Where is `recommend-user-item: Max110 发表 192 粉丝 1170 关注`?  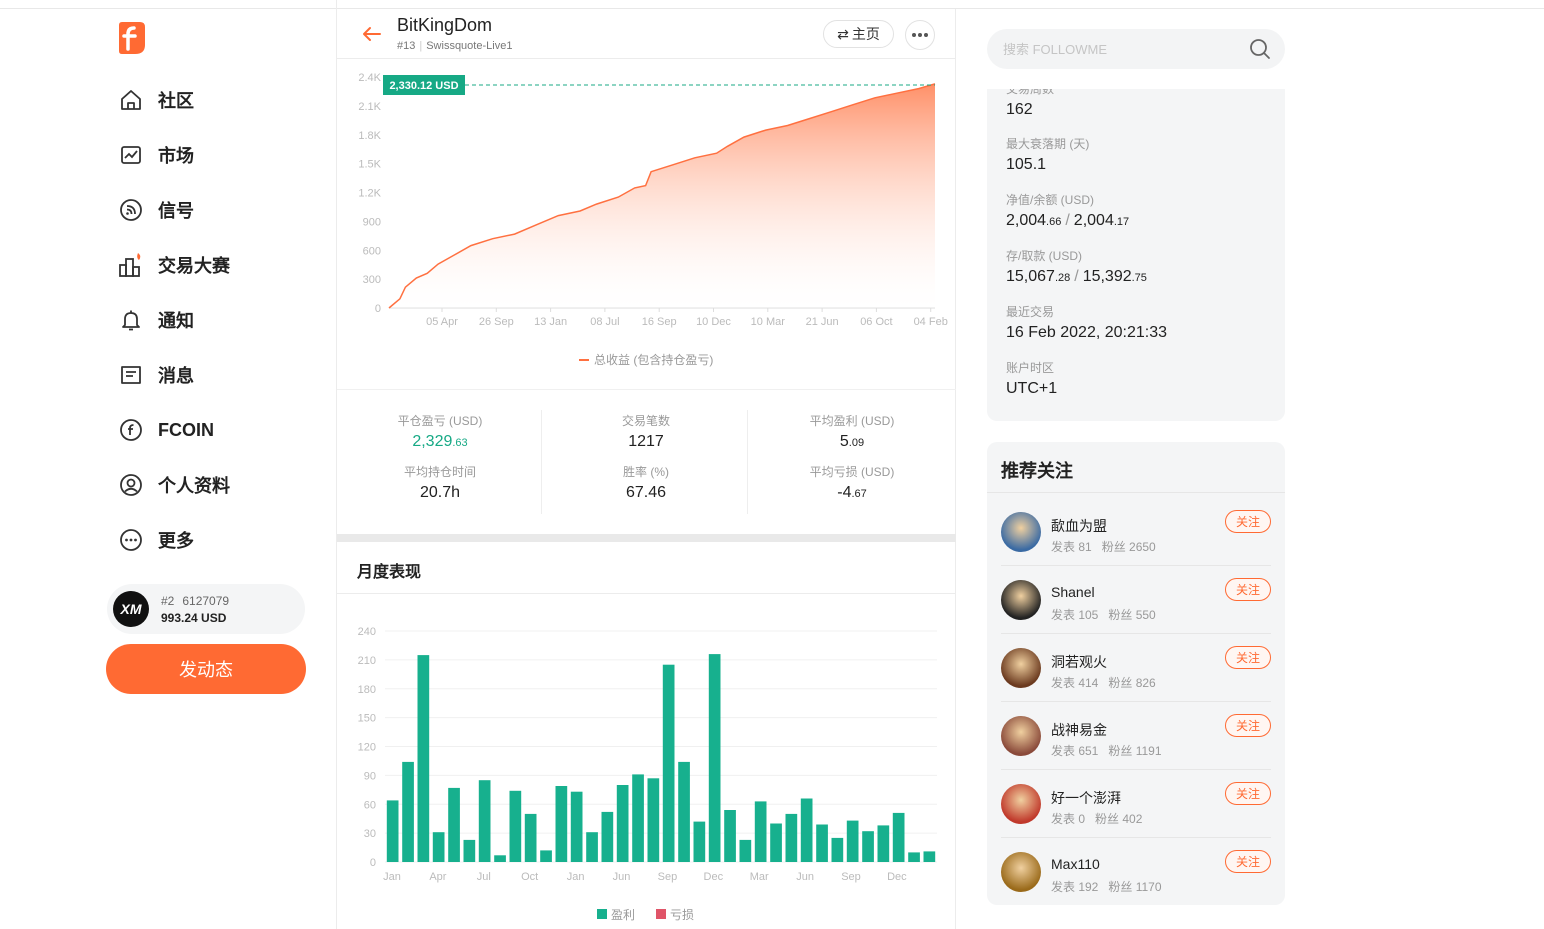 recommend-user-item: Max110 发表 192 粉丝 1170 关注 is located at coordinates (1136, 872).